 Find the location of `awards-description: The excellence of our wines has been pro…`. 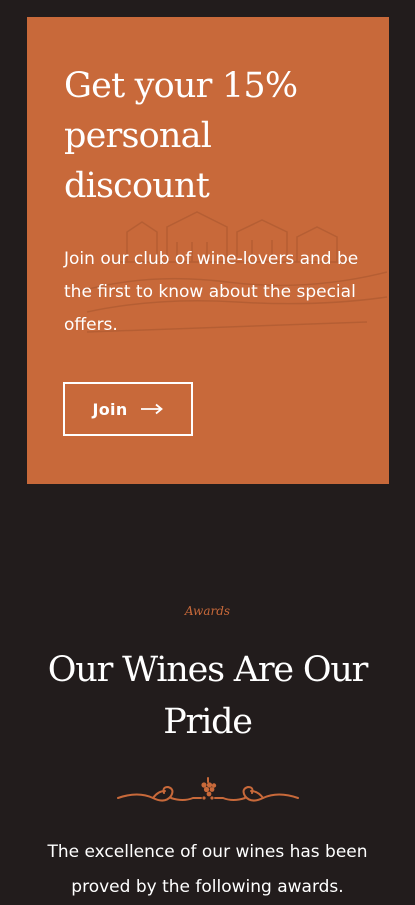

awards-description: The excellence of our wines has been pro… is located at coordinates (207, 869).